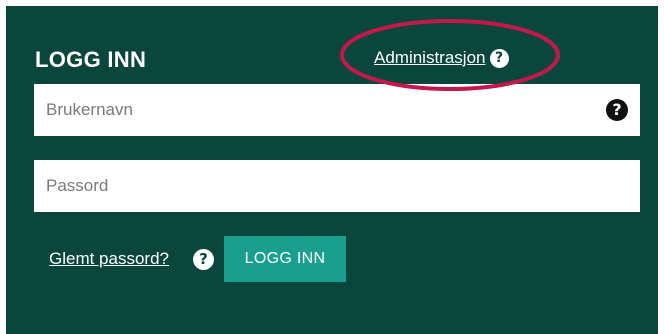 The height and width of the screenshot is (334, 664). Describe the element at coordinates (499, 58) in the screenshot. I see `admin-help-icon: ?` at that location.